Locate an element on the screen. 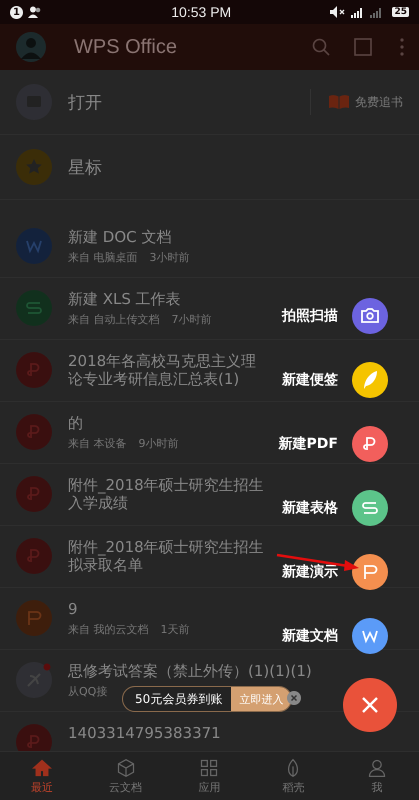 This screenshot has width=419, height=800. file-name: 附件_2018年硕士研究生招生拟录取名单 is located at coordinates (166, 556).